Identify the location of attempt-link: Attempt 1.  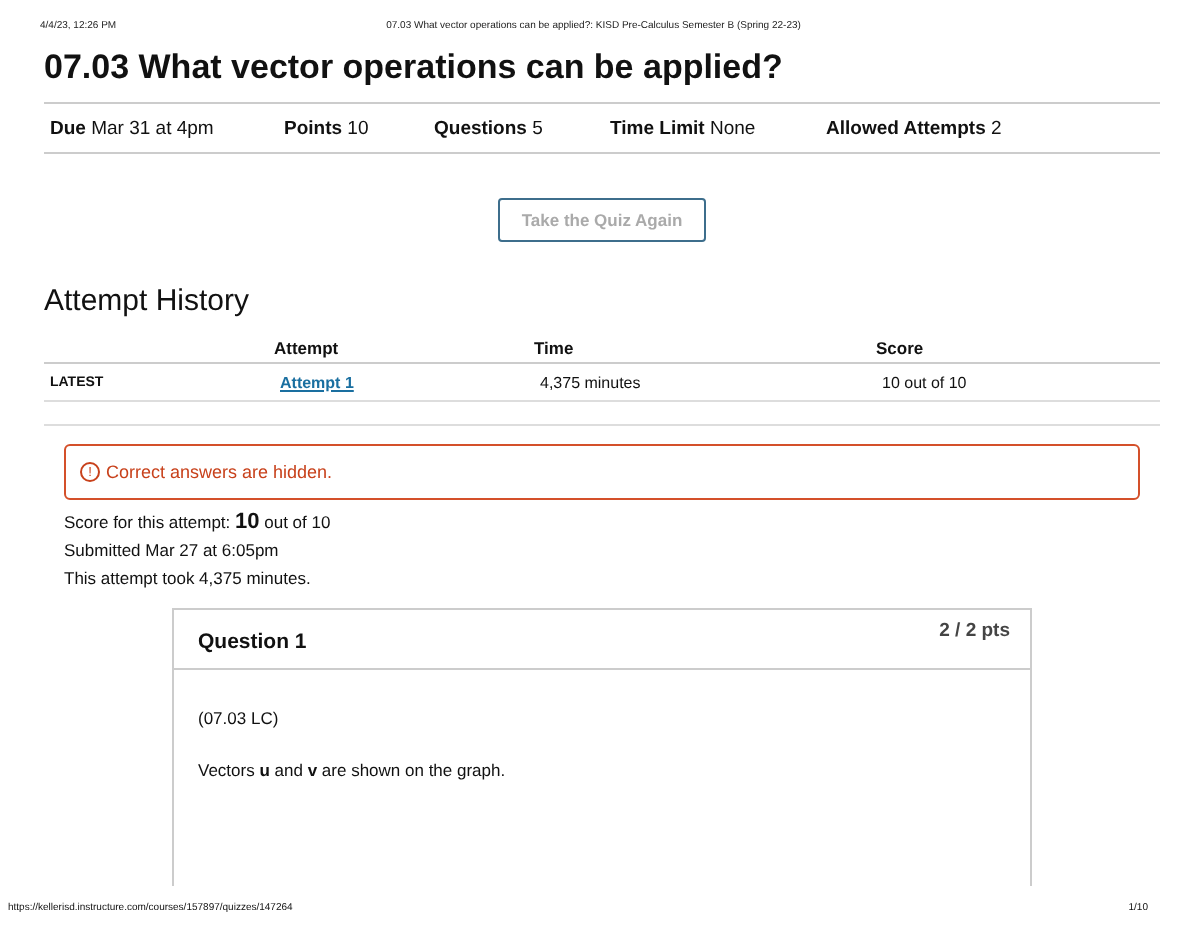
(317, 382).